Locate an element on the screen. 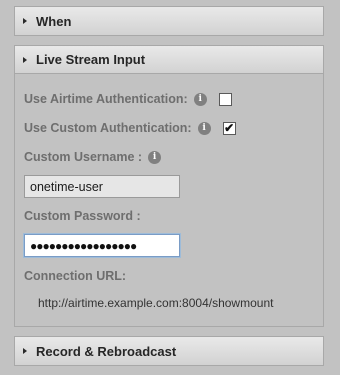 The width and height of the screenshot is (340, 375). connection-url-row: Connection URL: is located at coordinates (75, 276).